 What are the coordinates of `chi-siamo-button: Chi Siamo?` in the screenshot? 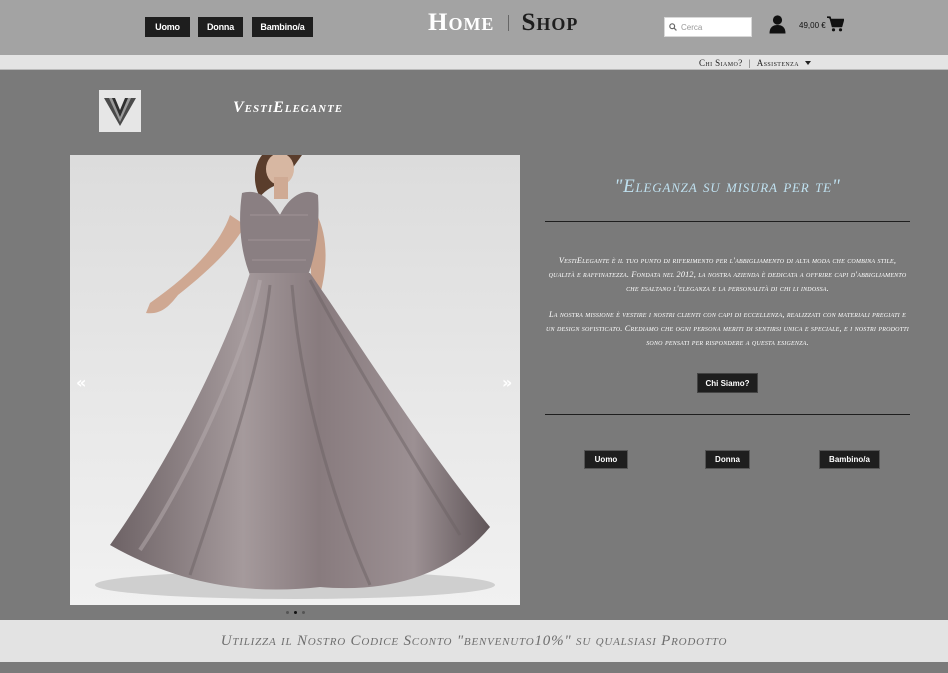 It's located at (727, 383).